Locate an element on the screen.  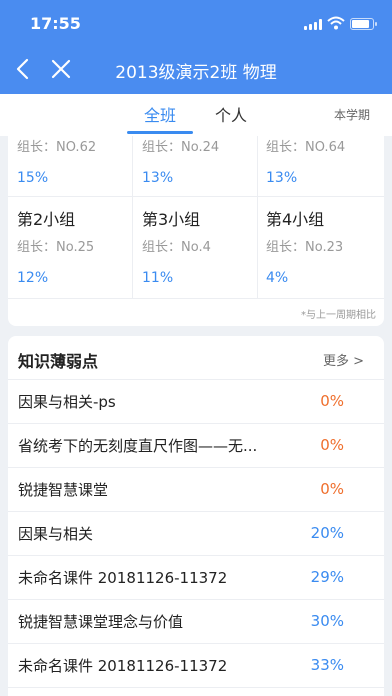
group-percent: 11% is located at coordinates (158, 278).